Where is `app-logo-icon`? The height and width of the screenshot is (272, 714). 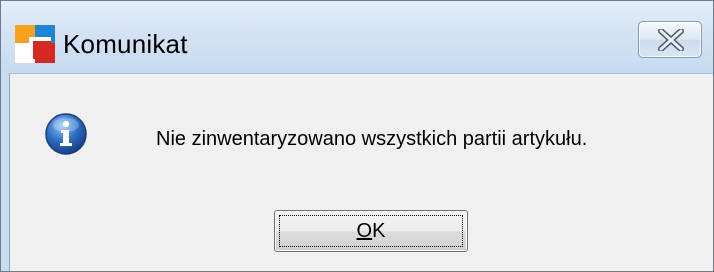 app-logo-icon is located at coordinates (35, 44).